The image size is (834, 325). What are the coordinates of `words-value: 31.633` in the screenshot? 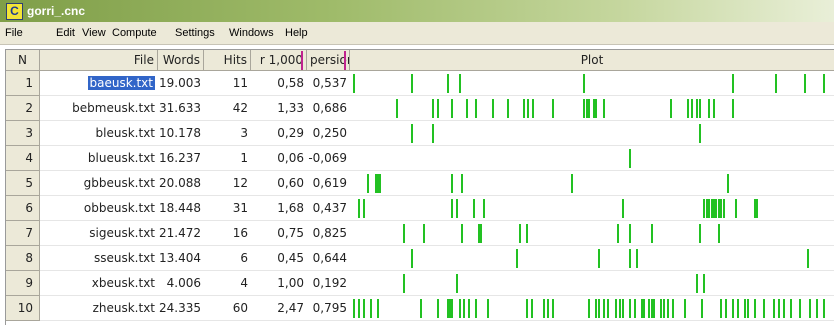 It's located at (181, 108).